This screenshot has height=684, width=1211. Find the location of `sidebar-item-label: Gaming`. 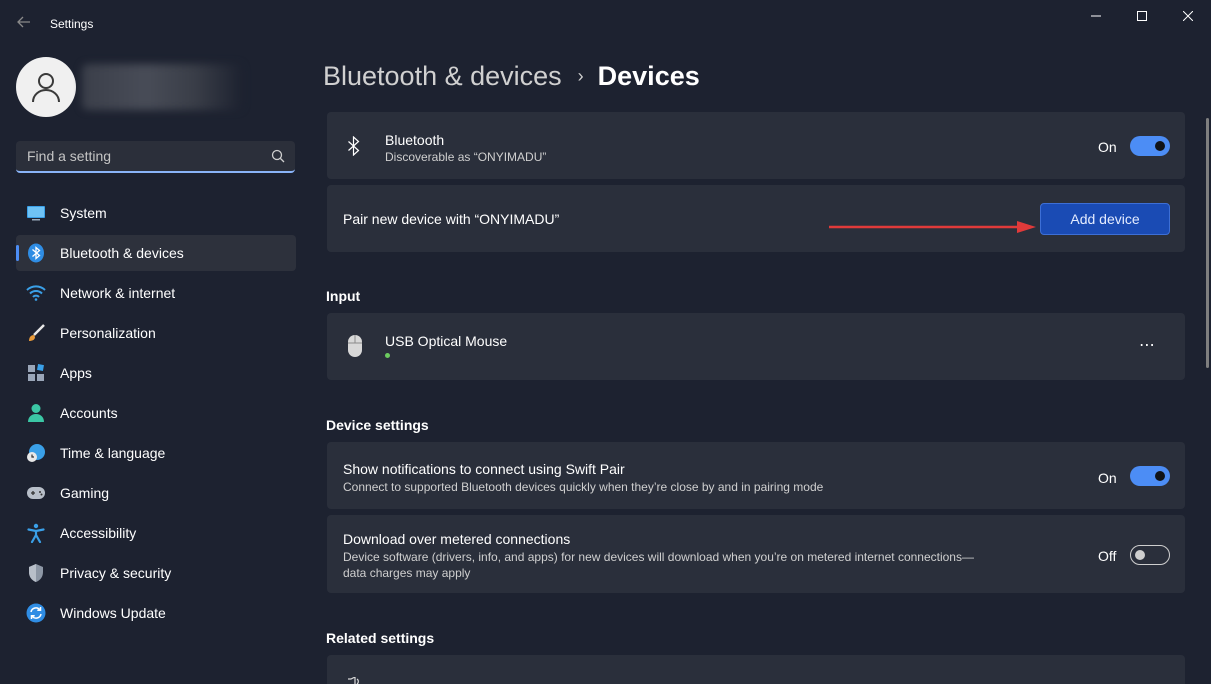

sidebar-item-label: Gaming is located at coordinates (85, 493).